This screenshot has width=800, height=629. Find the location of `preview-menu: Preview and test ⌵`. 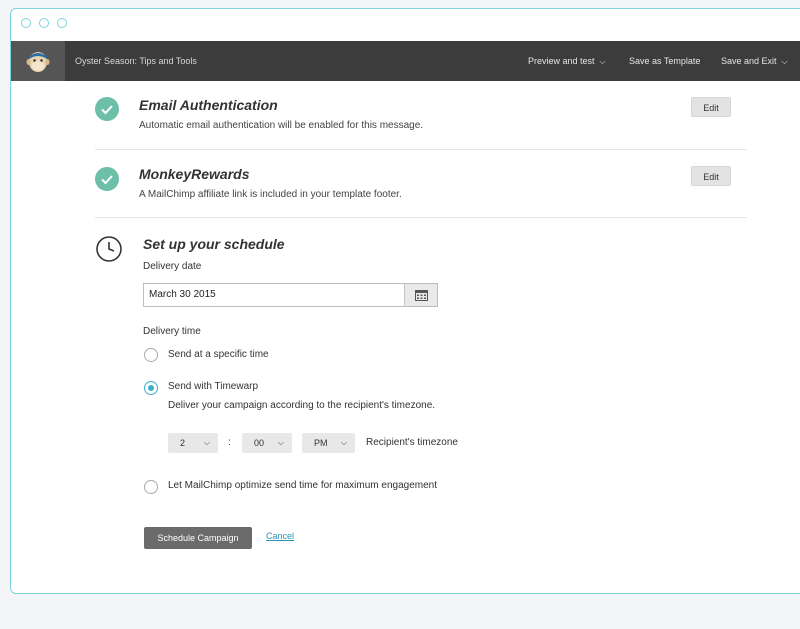

preview-menu: Preview and test ⌵ is located at coordinates (567, 61).